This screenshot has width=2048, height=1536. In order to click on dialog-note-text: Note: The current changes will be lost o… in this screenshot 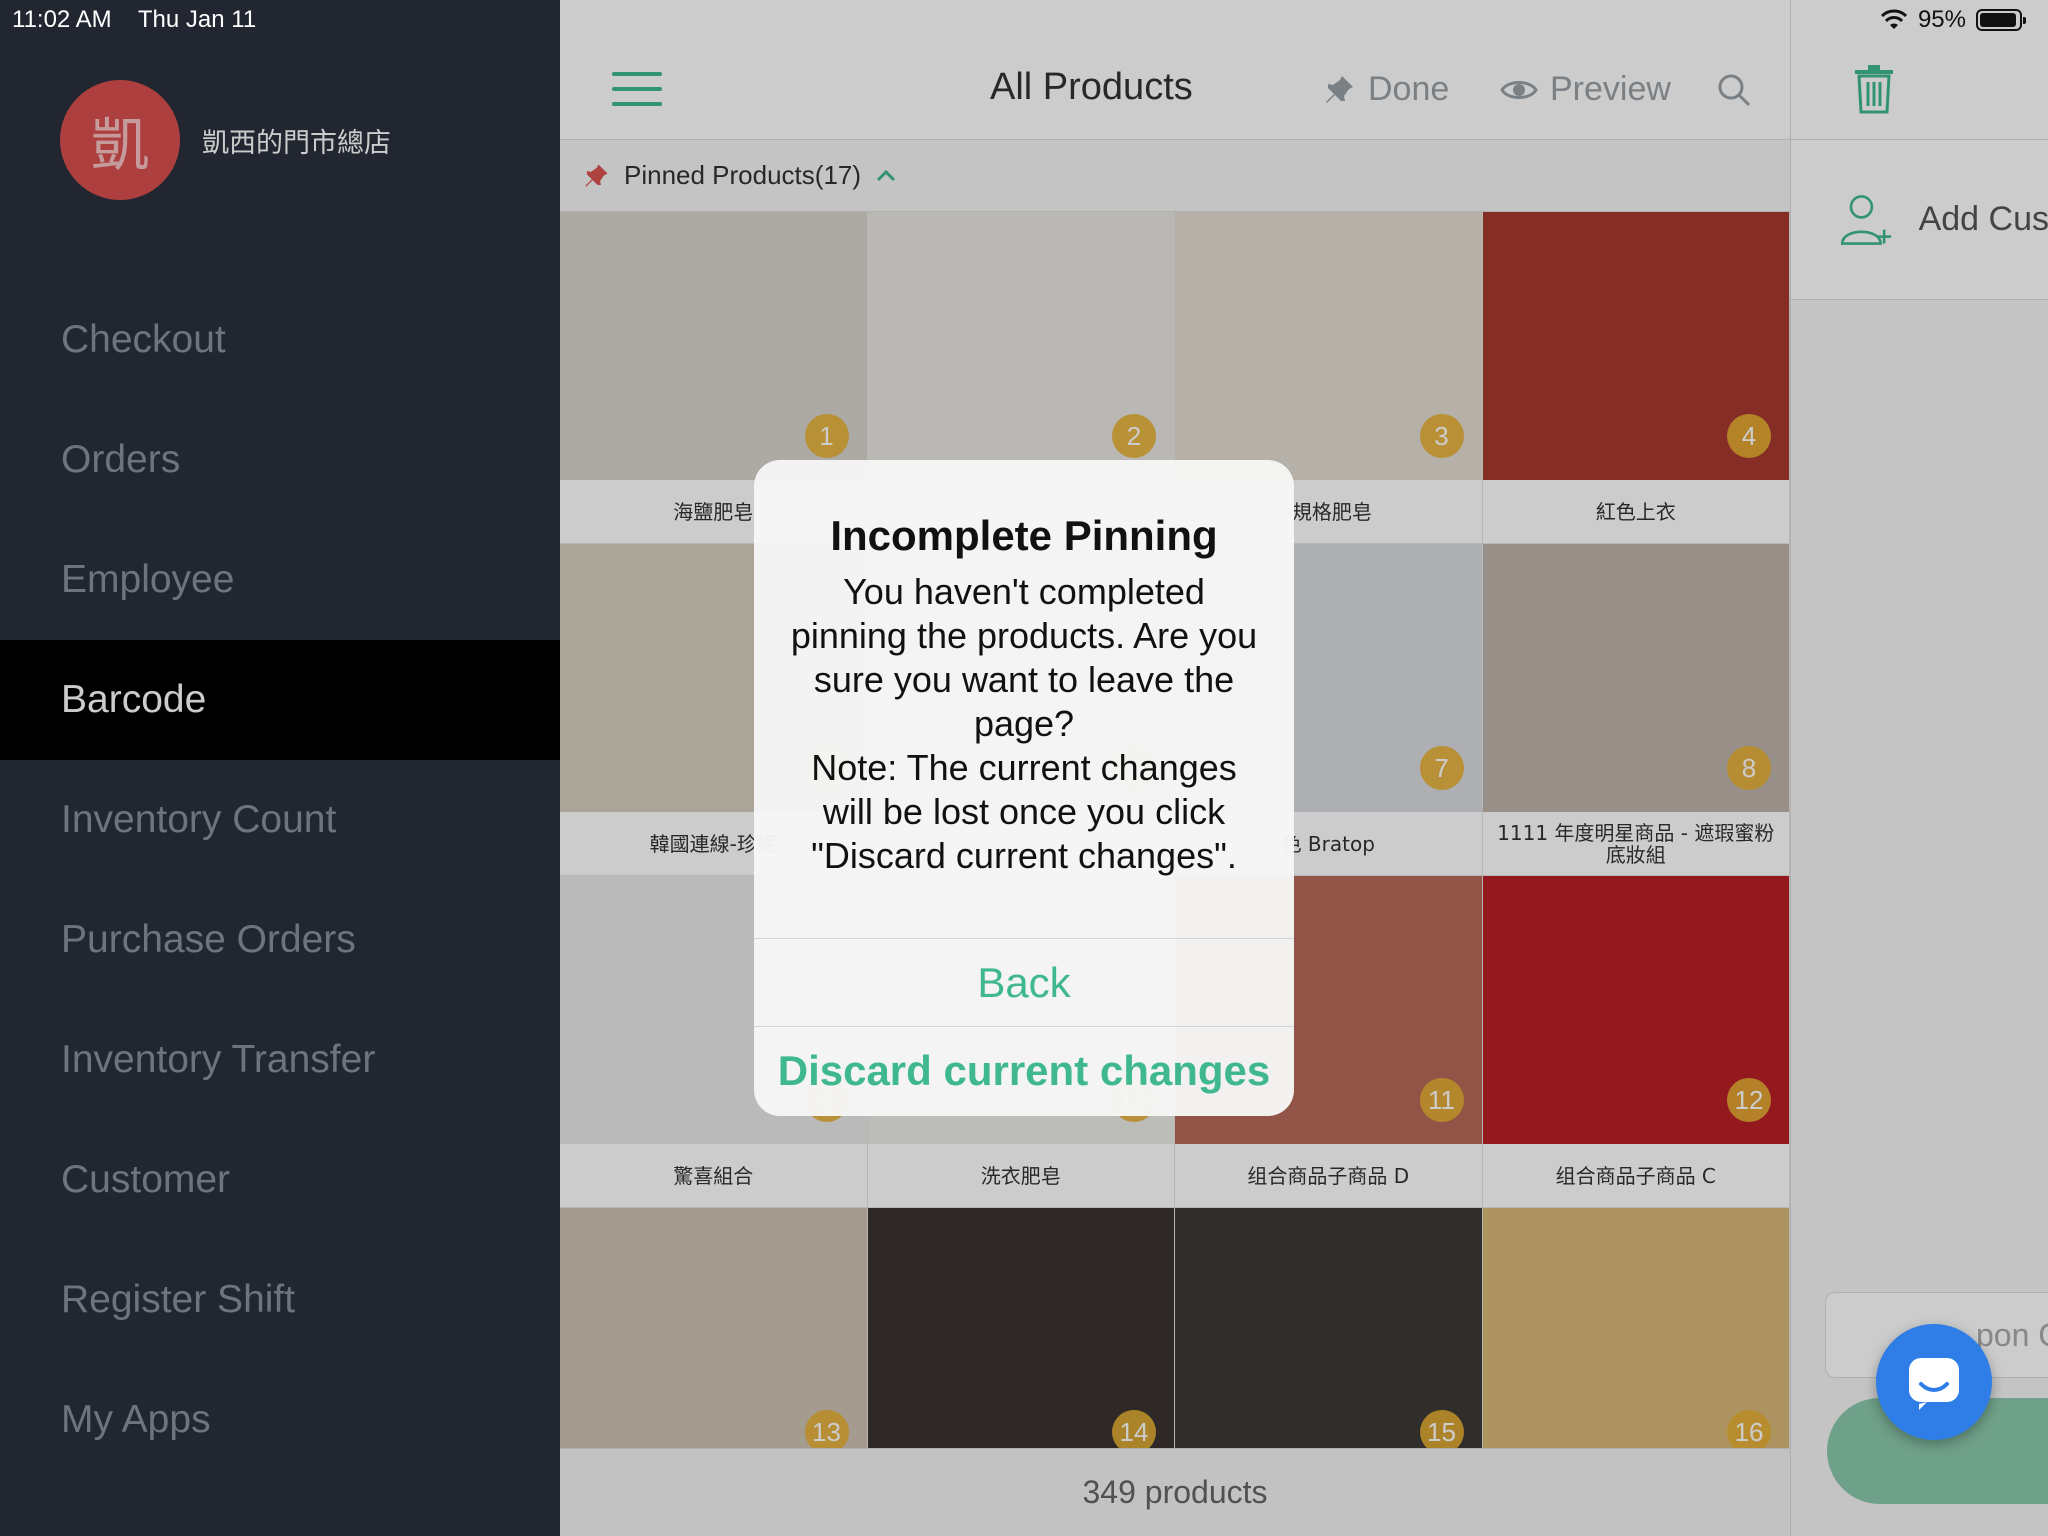, I will do `click(1024, 811)`.